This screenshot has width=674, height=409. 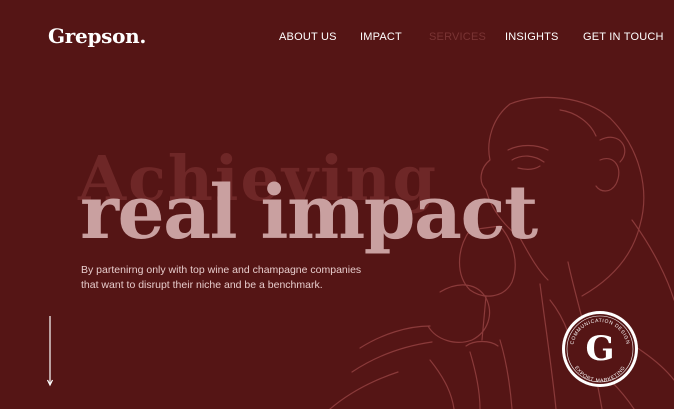 What do you see at coordinates (592, 136) in the screenshot?
I see `illustration-hair-curl` at bounding box center [592, 136].